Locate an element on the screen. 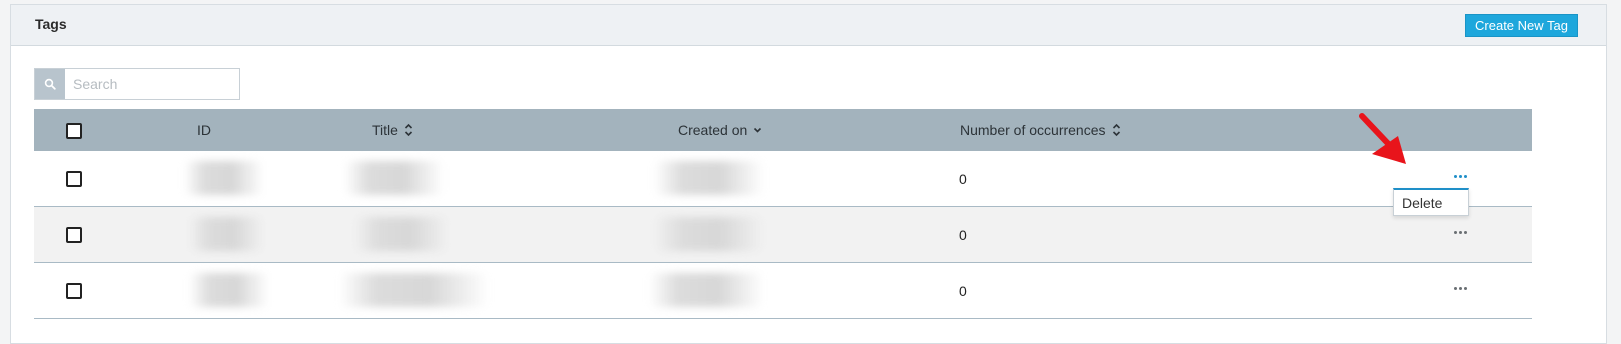 This screenshot has height=344, width=1621. column-header-occurrences: Number of occurrences is located at coordinates (1040, 130).